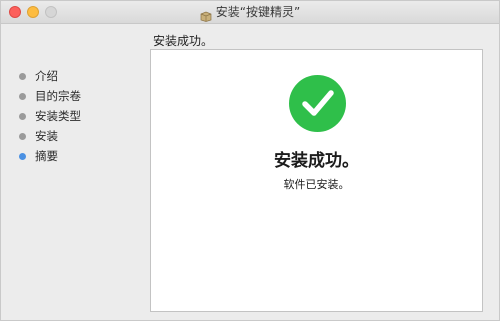  I want to click on page-title: 安装成功。, so click(183, 41).